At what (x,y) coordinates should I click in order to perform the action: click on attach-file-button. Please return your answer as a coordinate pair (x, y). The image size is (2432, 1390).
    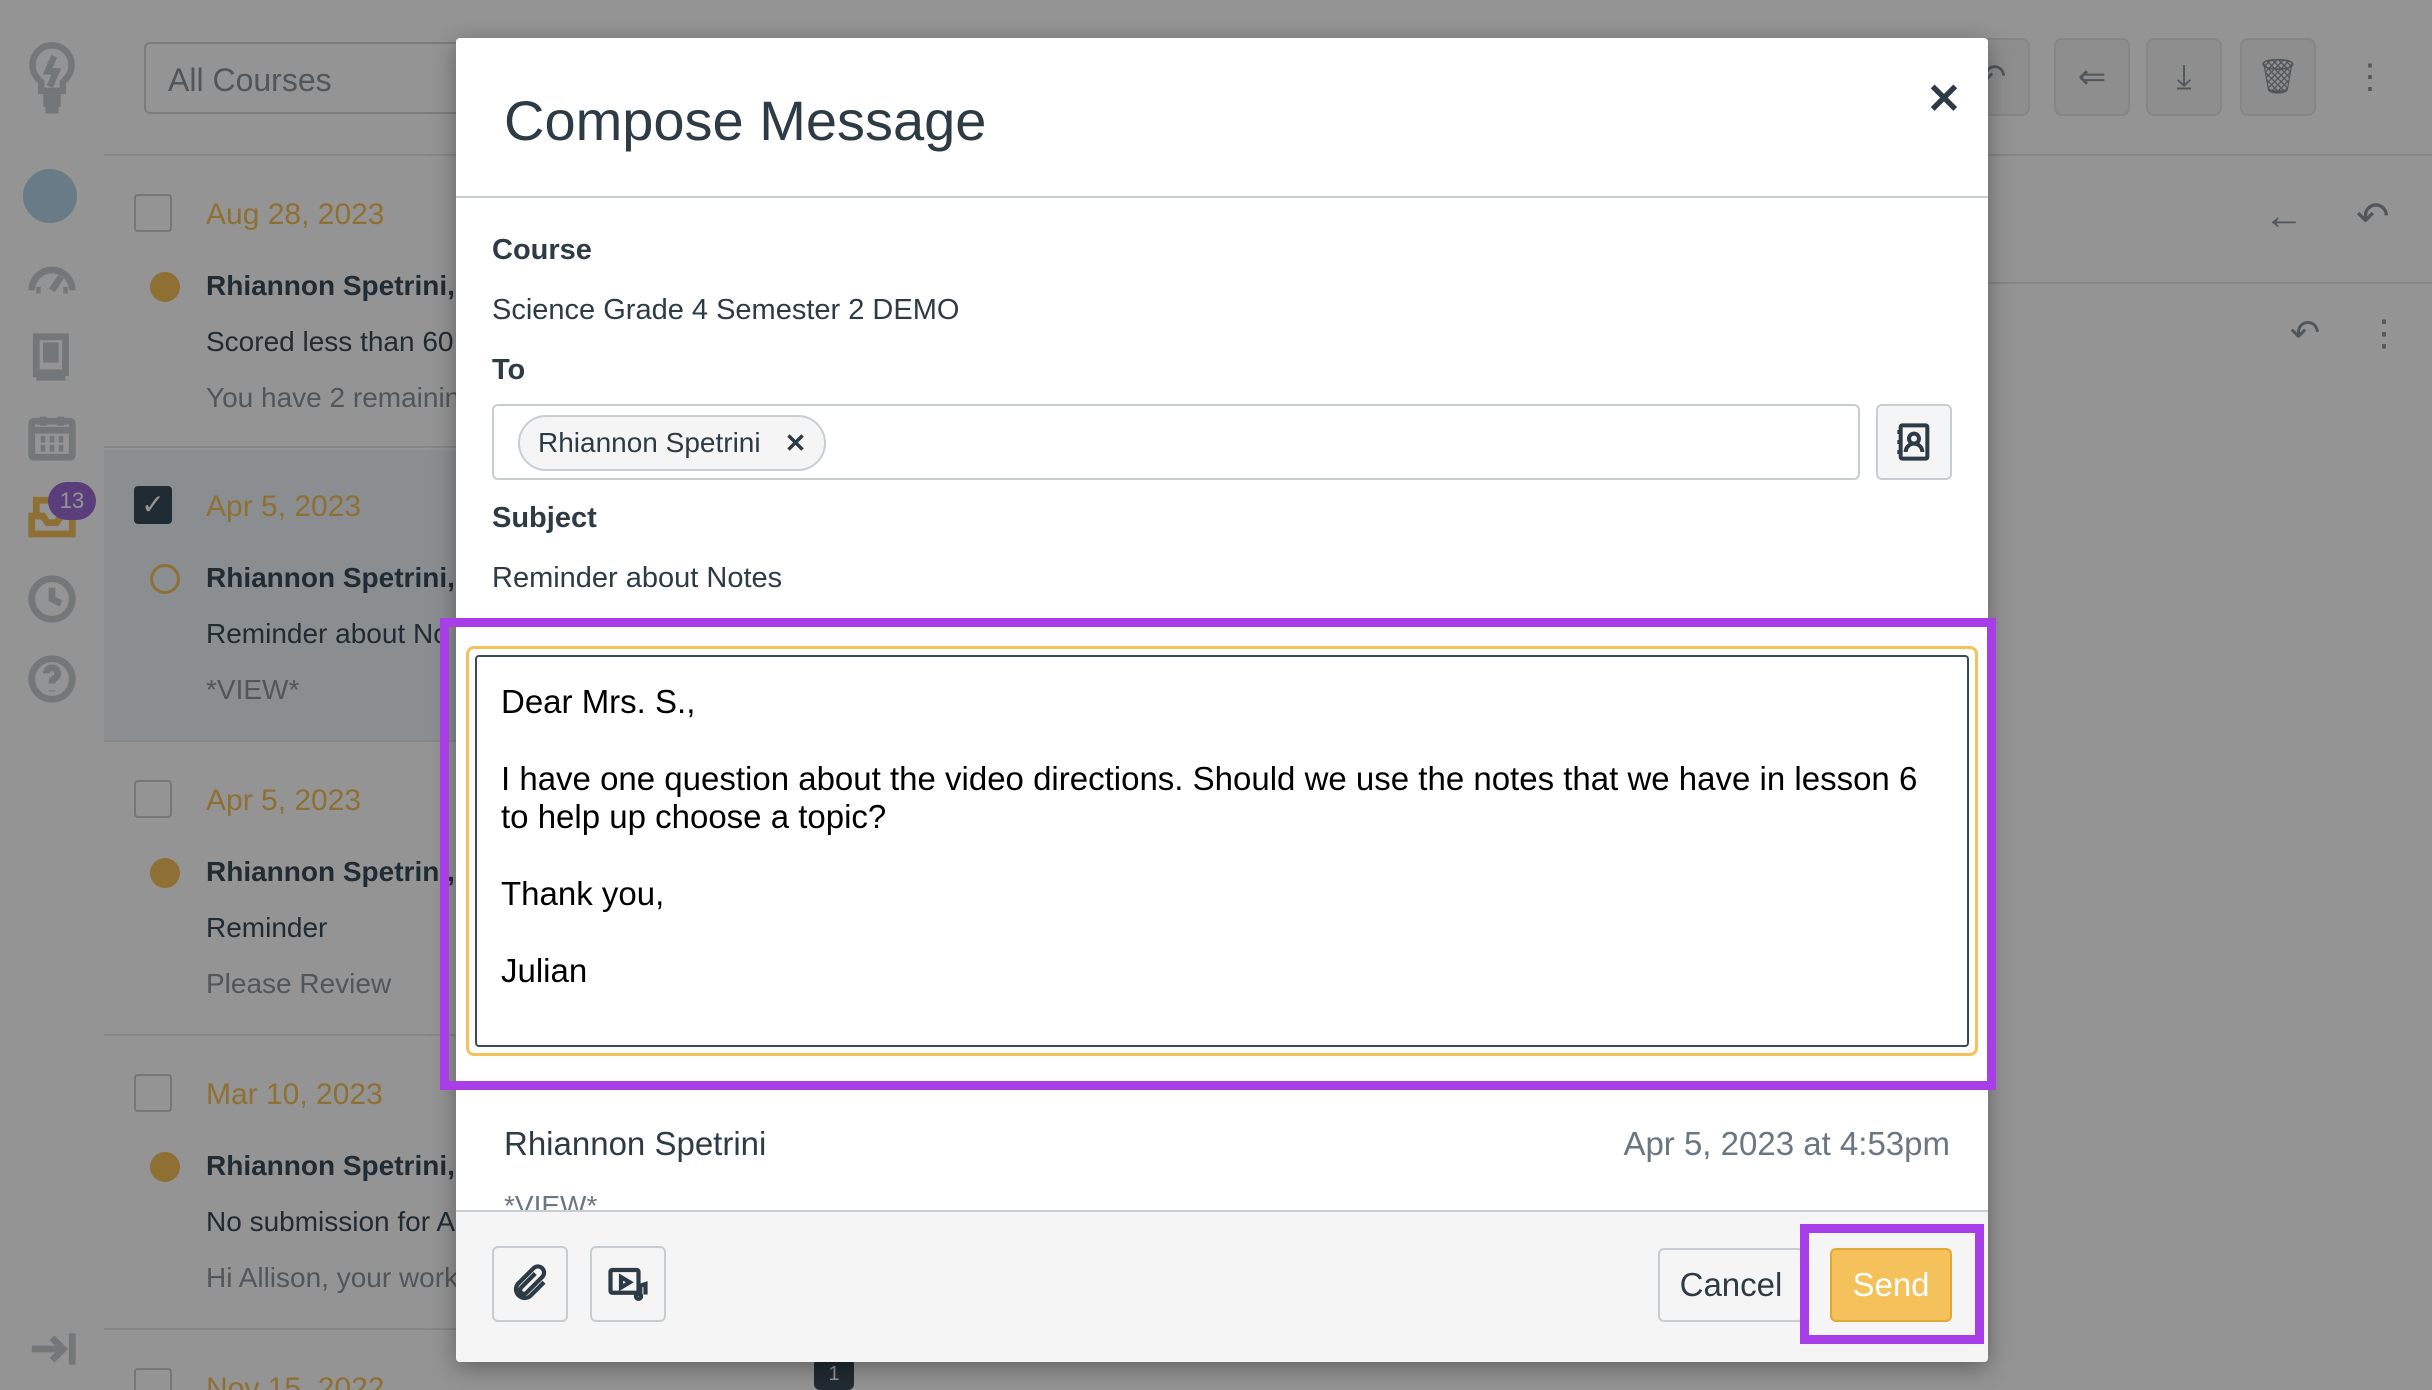
    Looking at the image, I should click on (530, 1284).